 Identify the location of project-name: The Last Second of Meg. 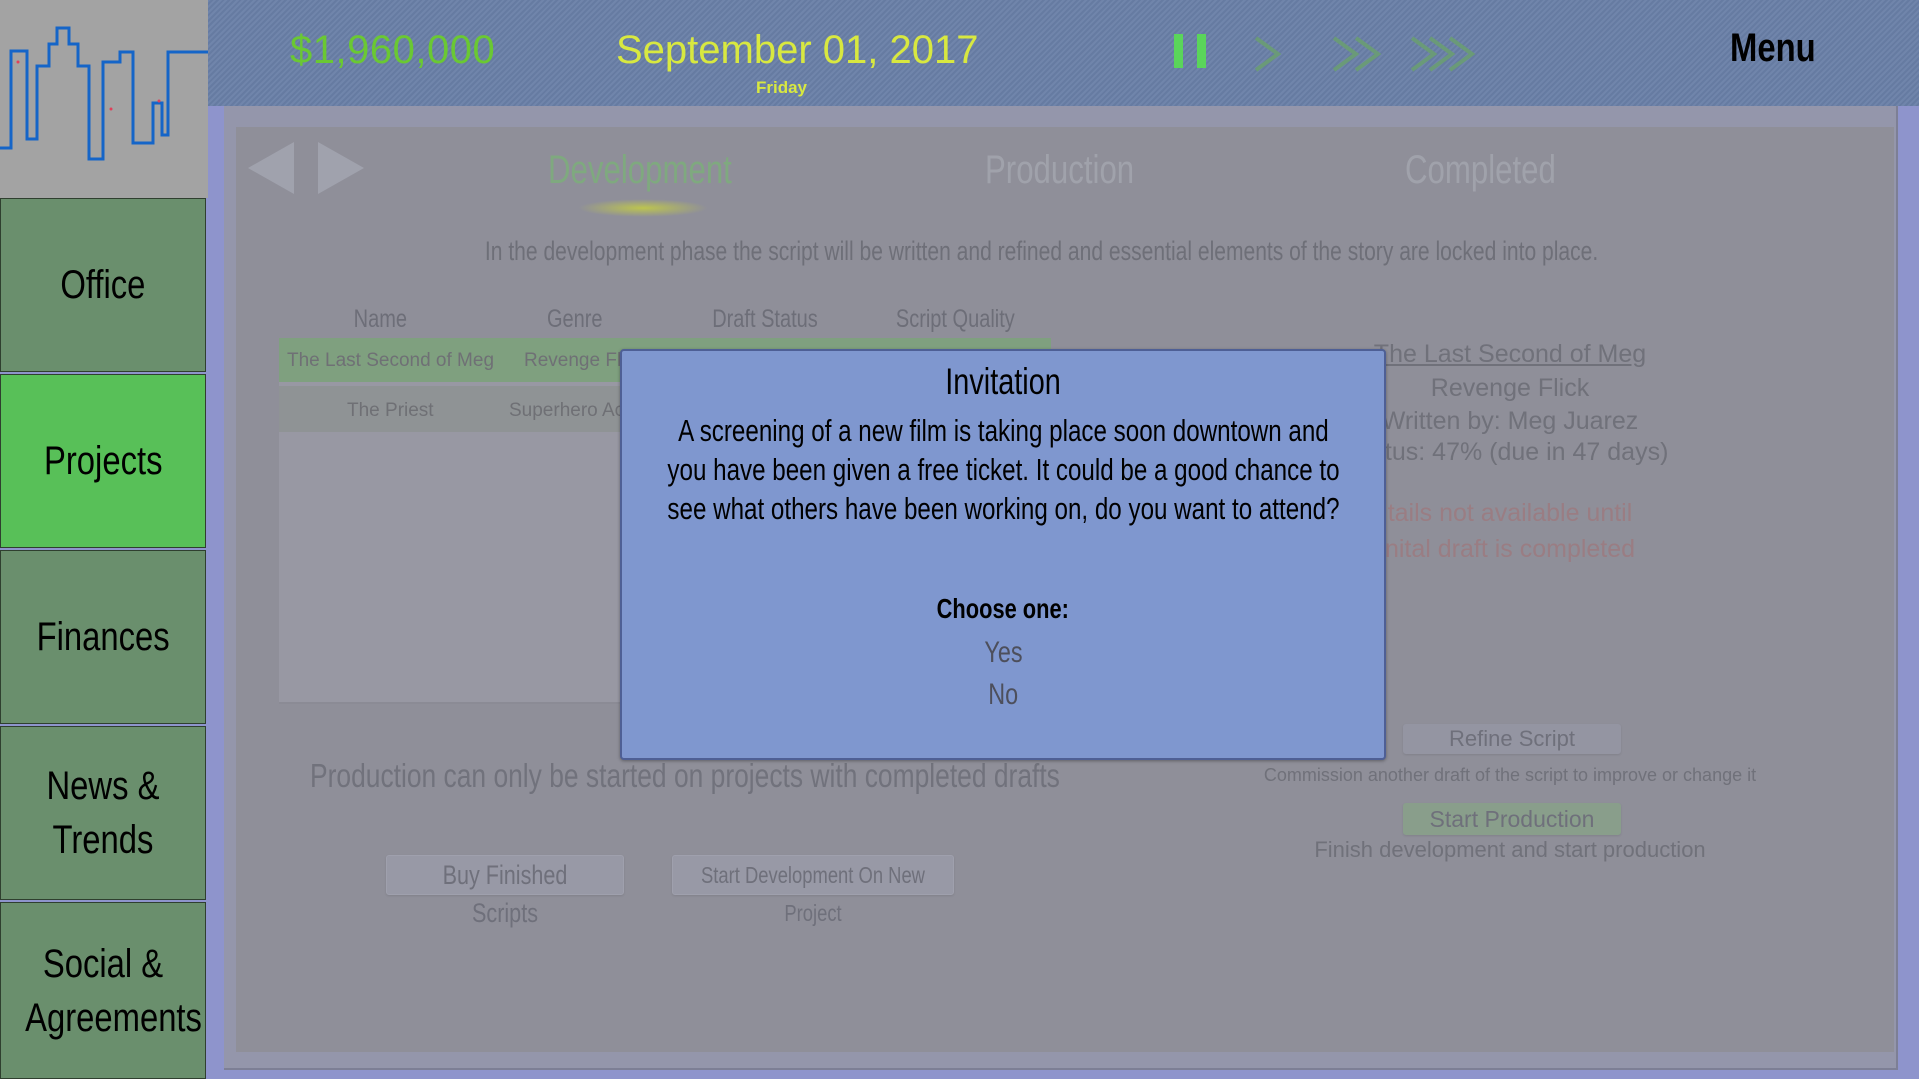
(391, 360).